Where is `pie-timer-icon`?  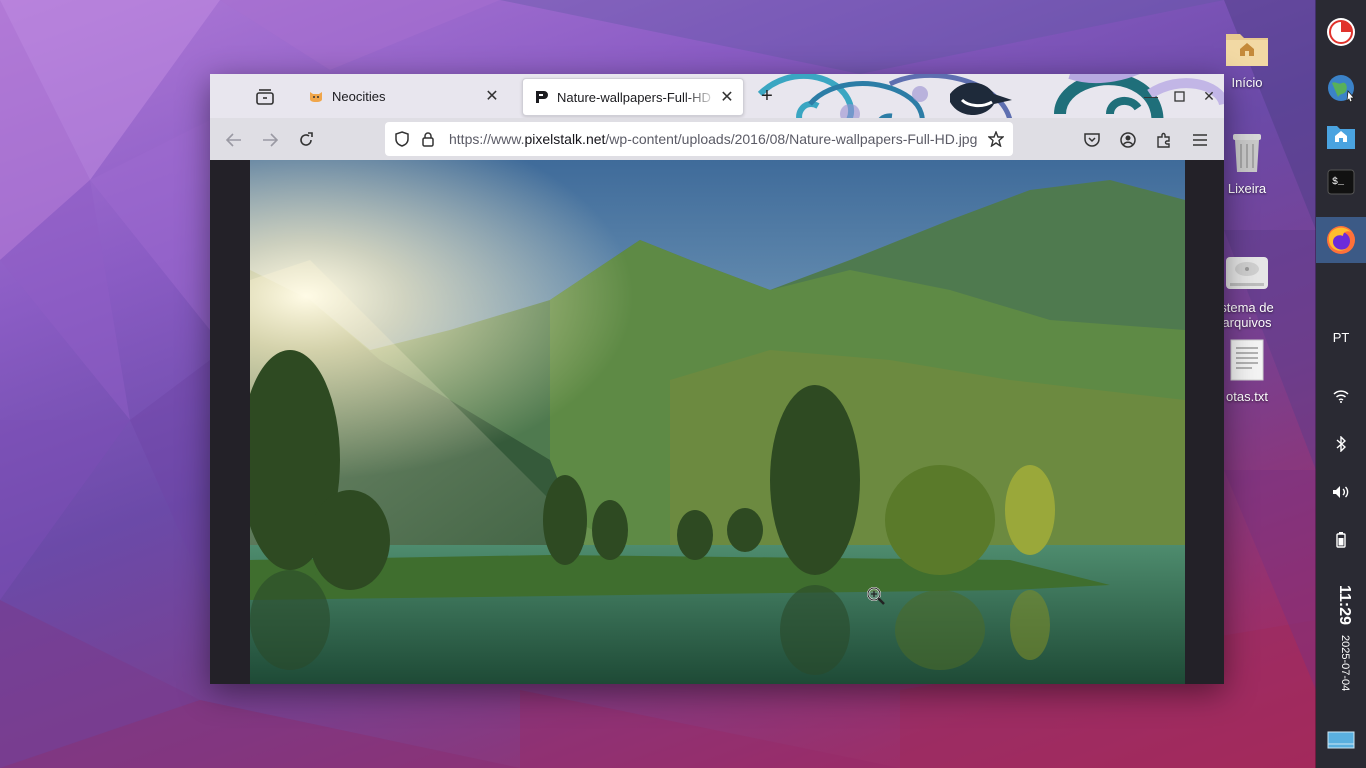 pie-timer-icon is located at coordinates (1341, 32).